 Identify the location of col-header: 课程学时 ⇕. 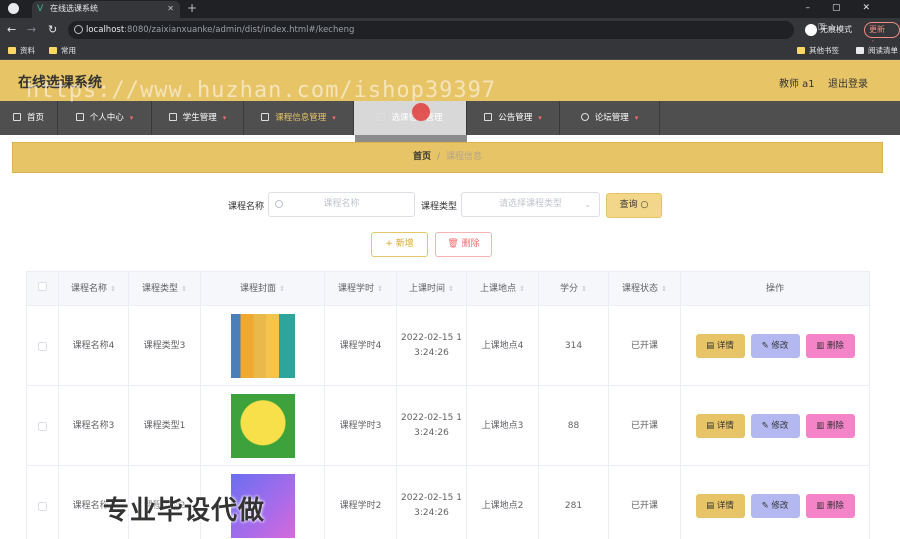
(361, 289).